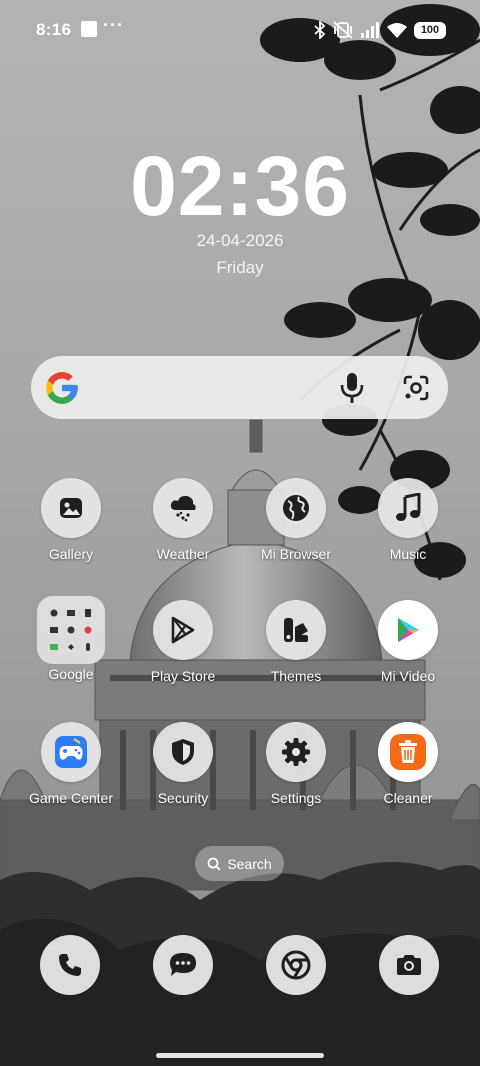 This screenshot has width=480, height=1066. What do you see at coordinates (416, 388) in the screenshot?
I see `google-lens-icon` at bounding box center [416, 388].